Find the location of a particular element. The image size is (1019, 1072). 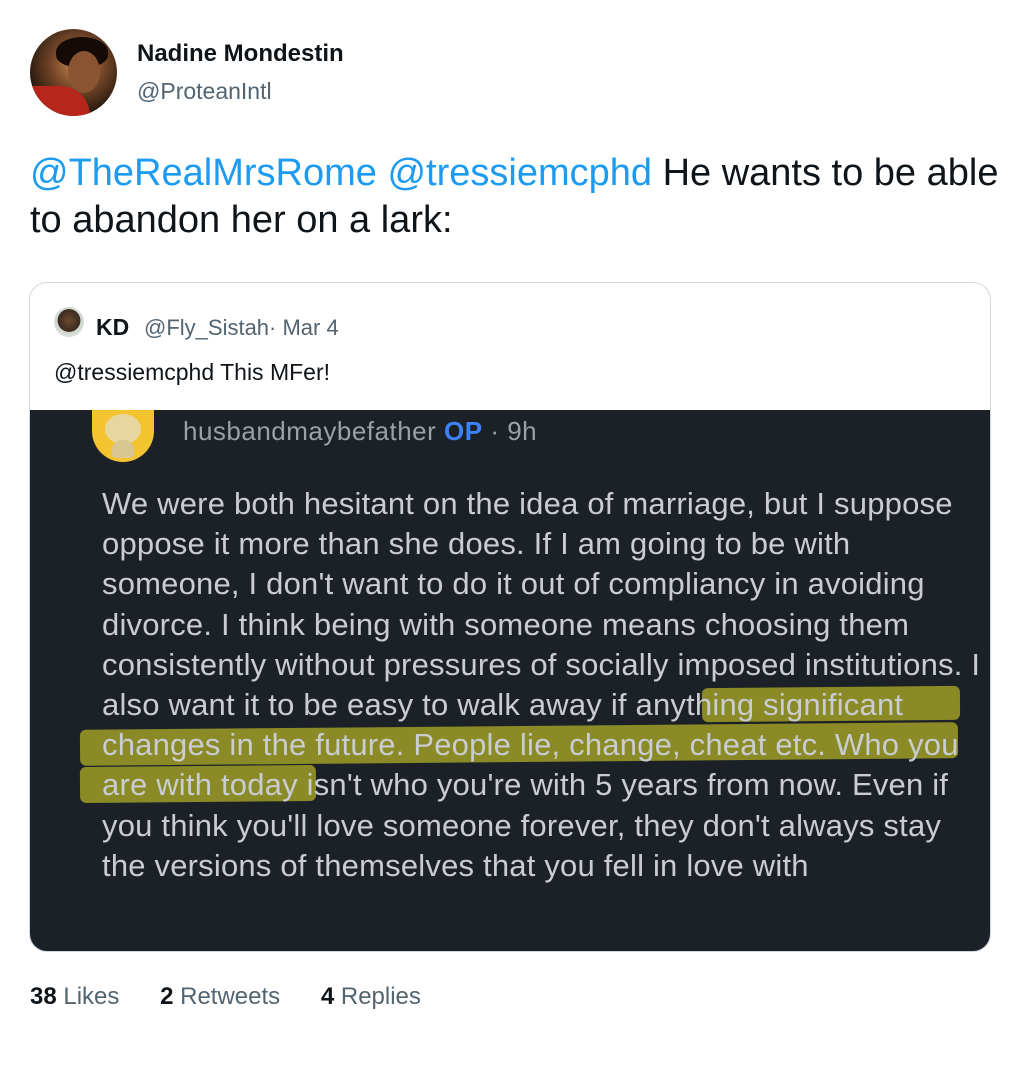

author-avatar is located at coordinates (73, 72).